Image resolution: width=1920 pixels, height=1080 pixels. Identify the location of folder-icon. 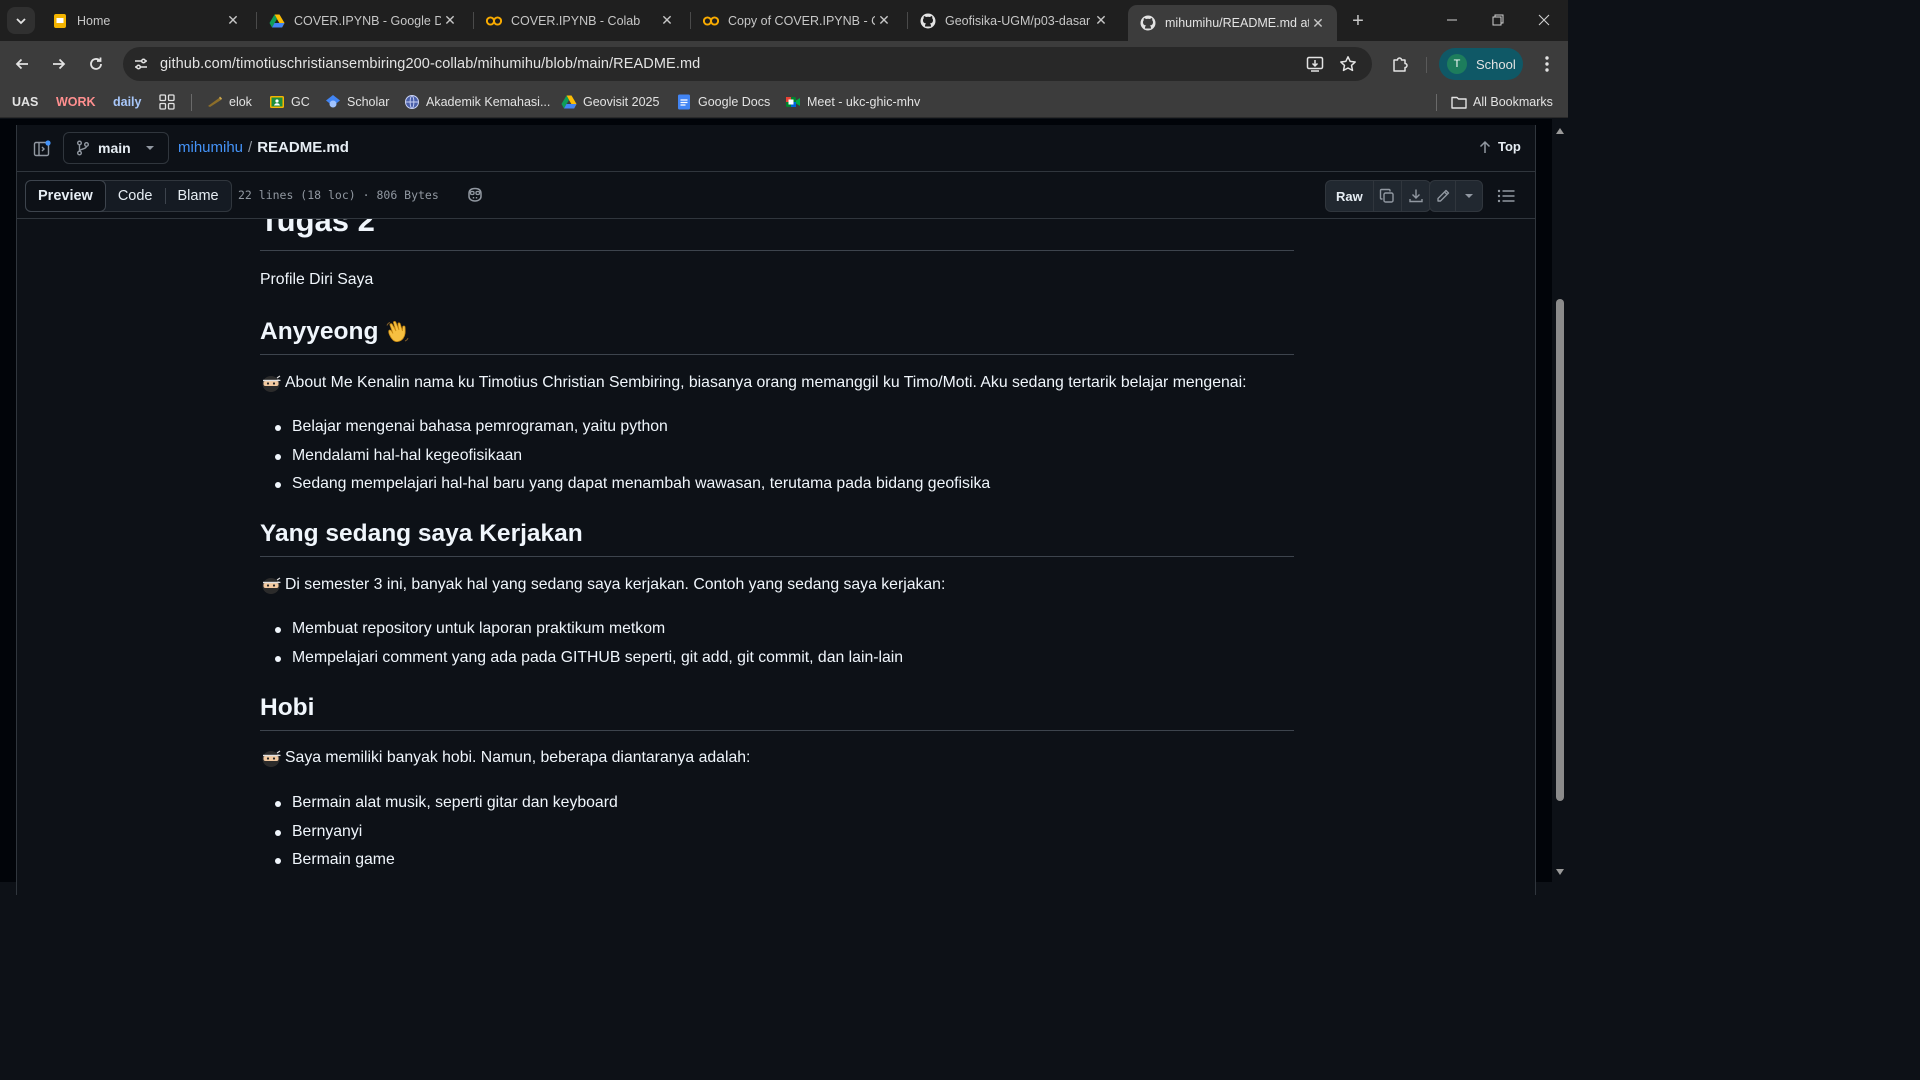
(1459, 102).